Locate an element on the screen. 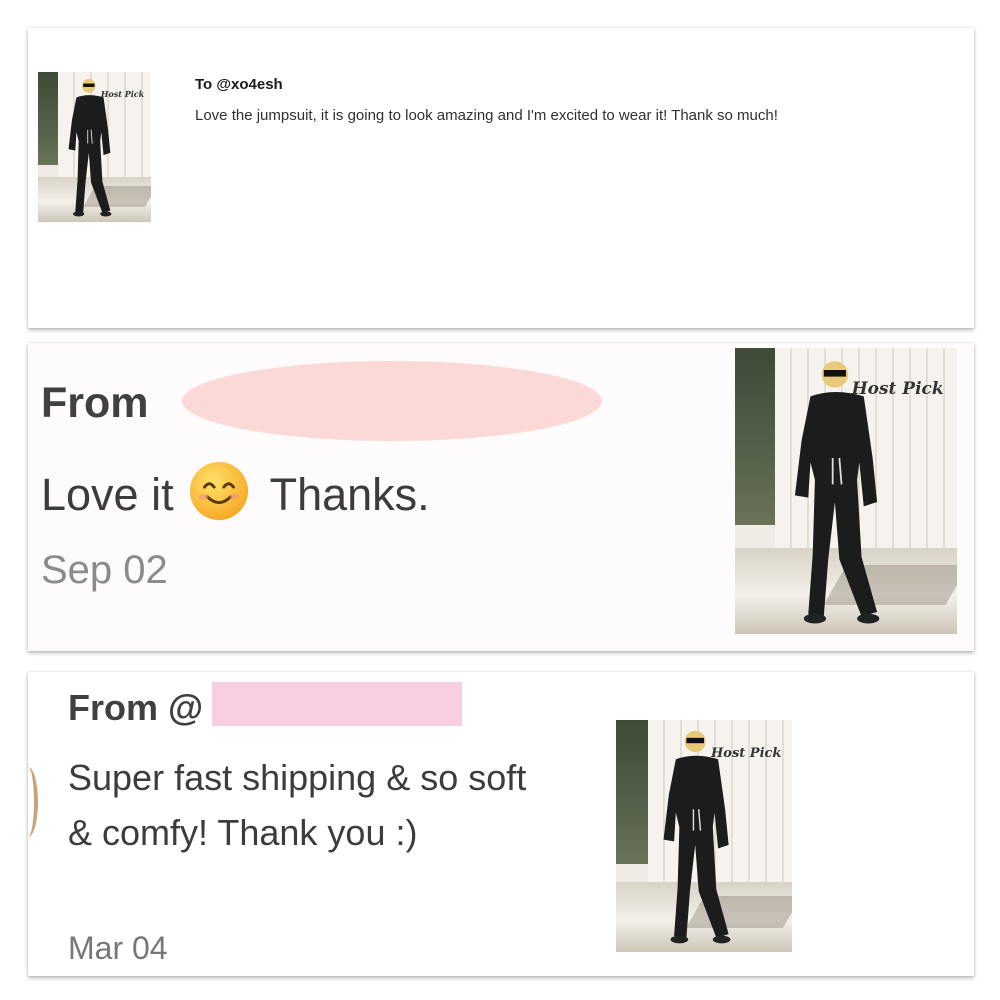 The image size is (1000, 1000). message-text: Love it is located at coordinates (107, 494).